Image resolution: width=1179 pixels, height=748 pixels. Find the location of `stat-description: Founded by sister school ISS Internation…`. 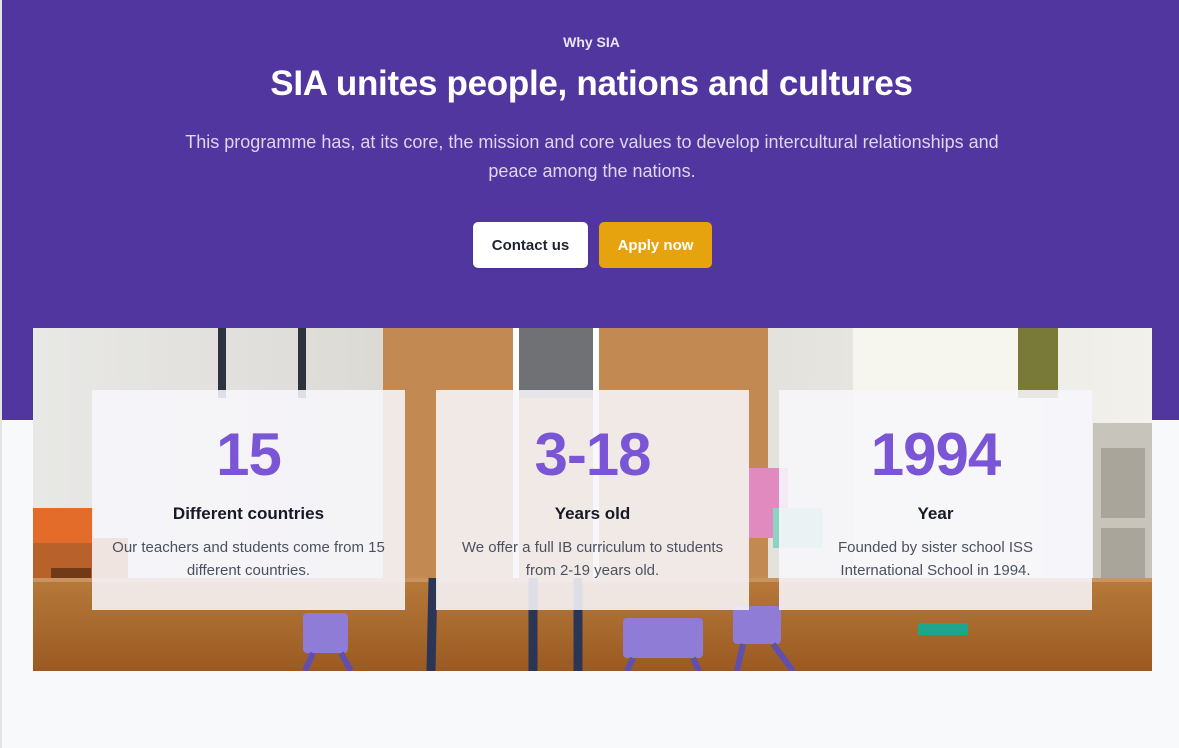

stat-description: Founded by sister school ISS Internation… is located at coordinates (935, 559).